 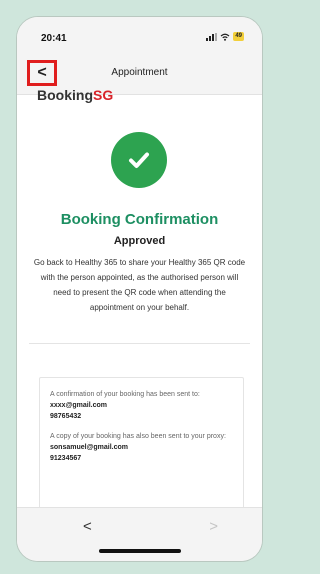 What do you see at coordinates (139, 219) in the screenshot?
I see `confirmation-title: Booking Confirmation` at bounding box center [139, 219].